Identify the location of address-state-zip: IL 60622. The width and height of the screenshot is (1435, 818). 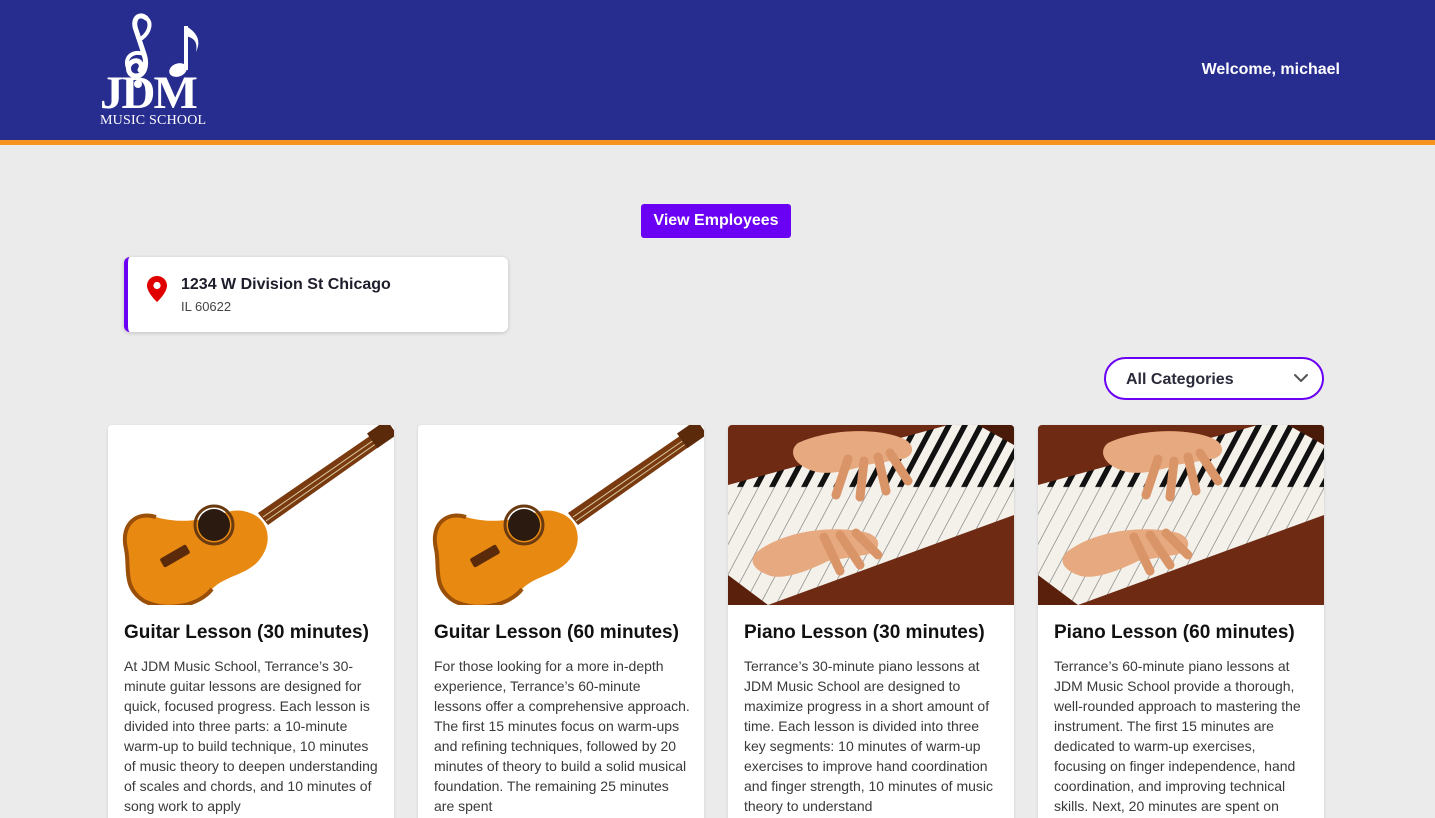
(206, 306).